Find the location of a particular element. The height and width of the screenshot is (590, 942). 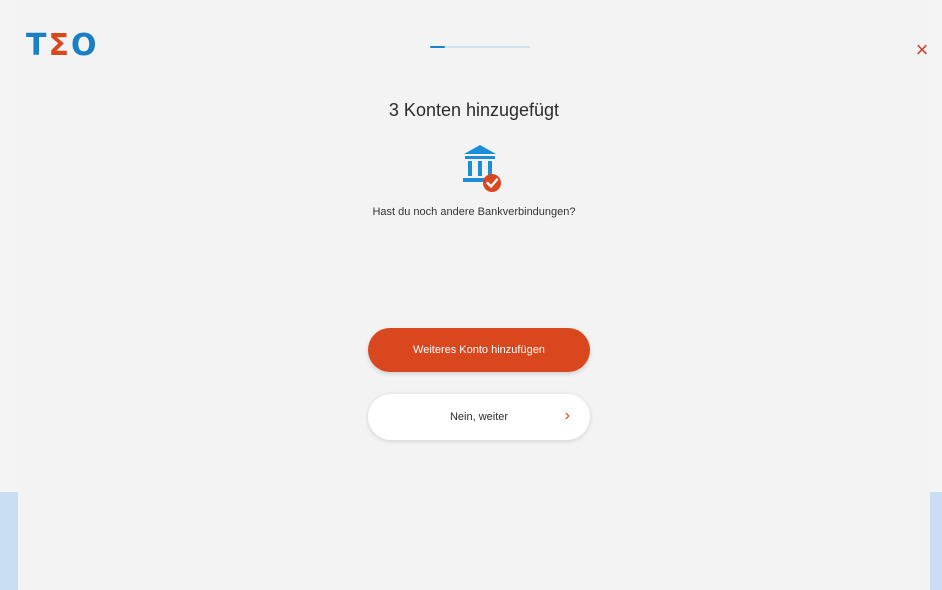

logo-letter: Σ is located at coordinates (58, 45).